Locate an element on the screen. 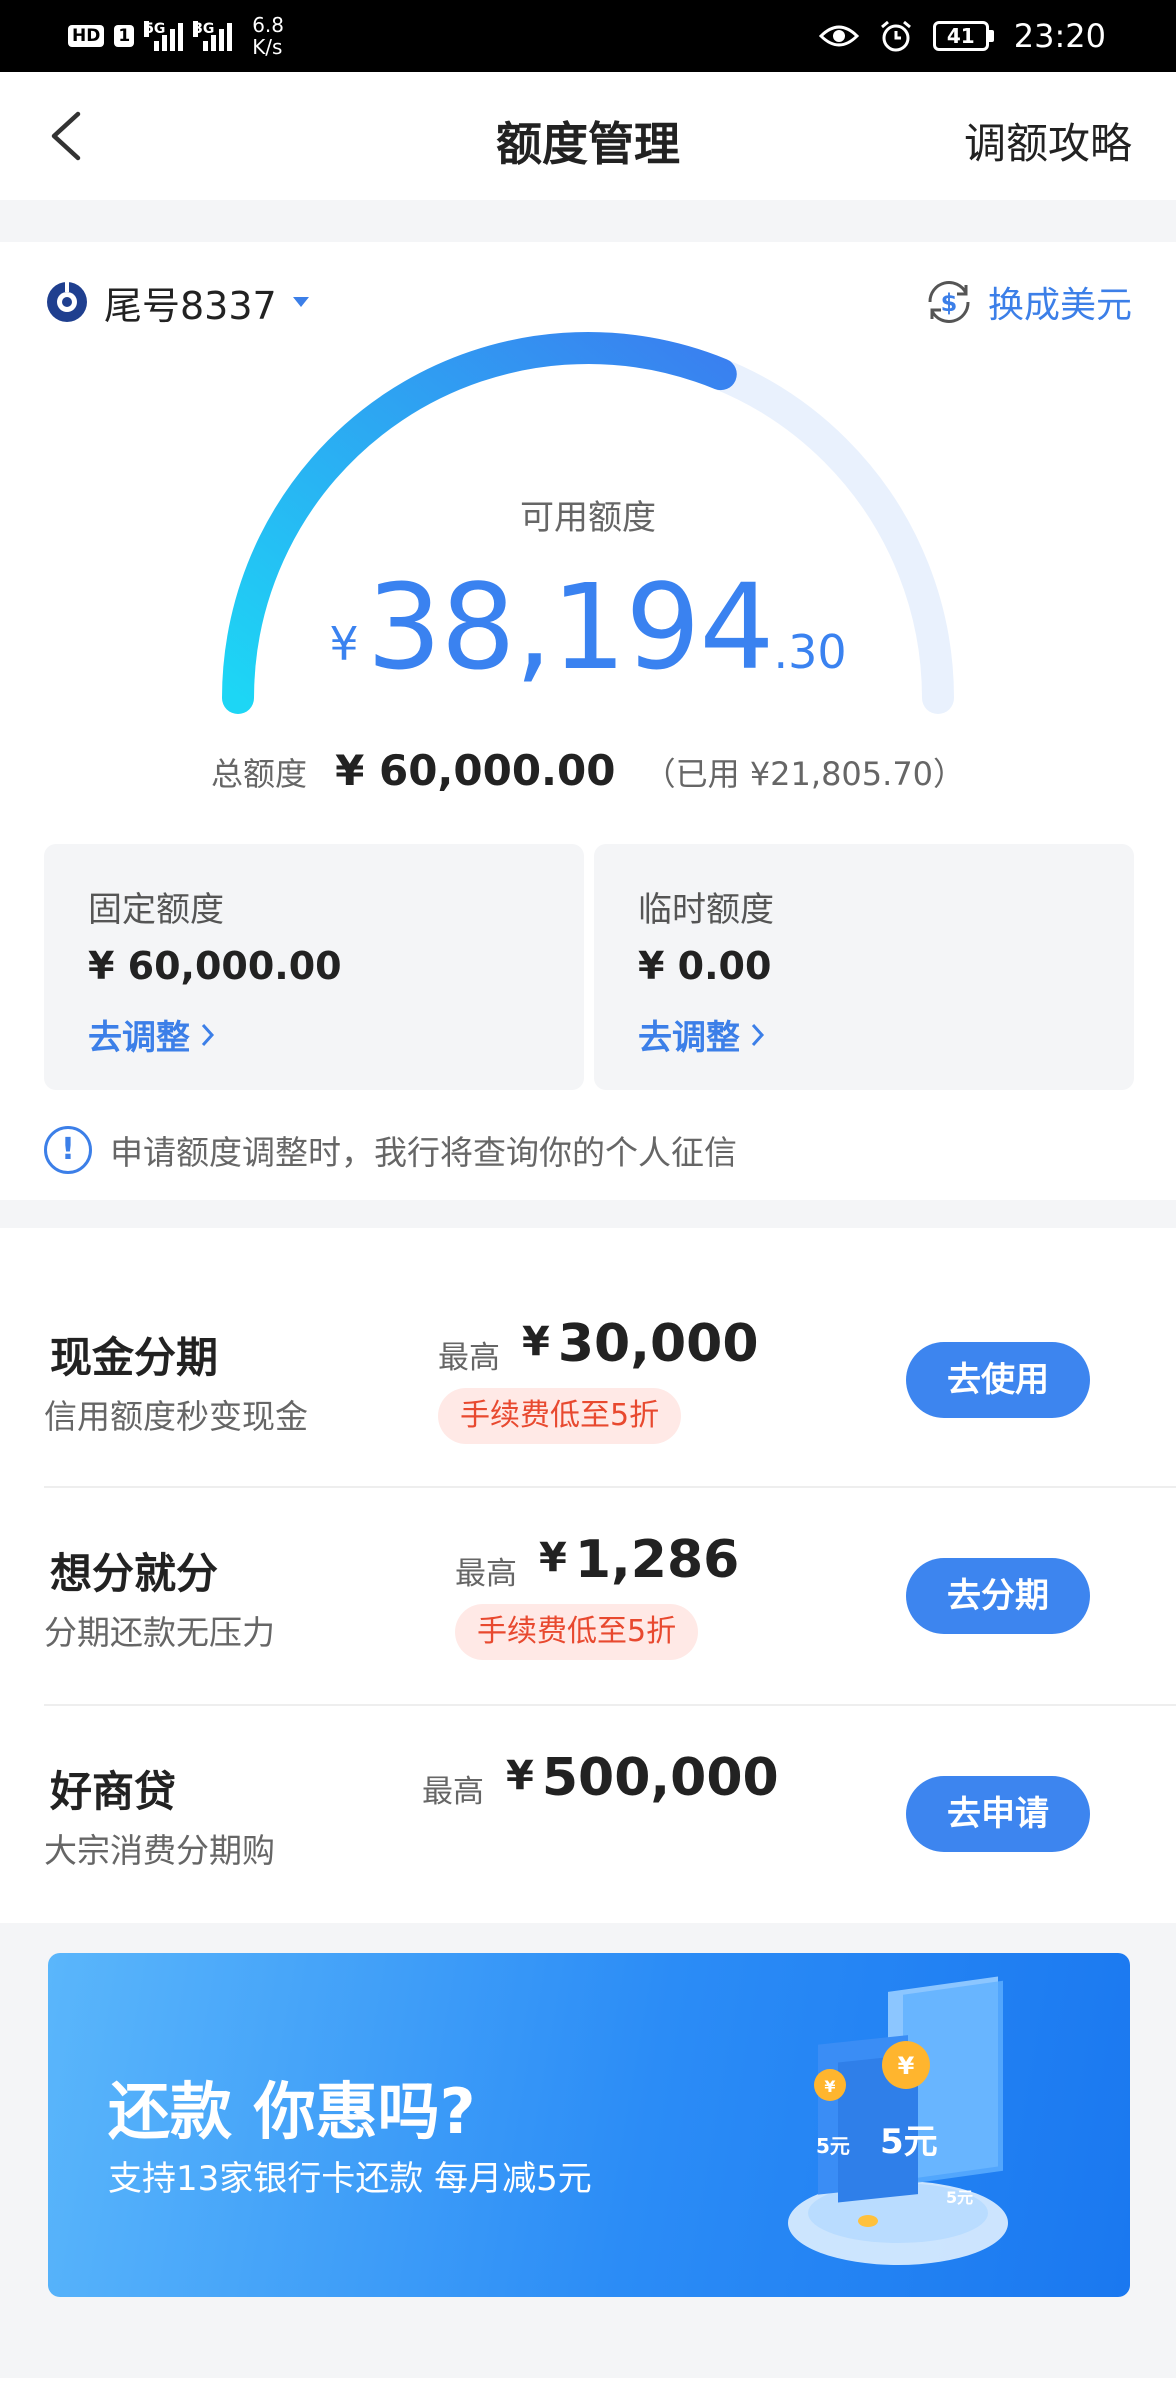 This screenshot has width=1176, height=2400. available-limit-label: 可用额度 is located at coordinates (588, 518).